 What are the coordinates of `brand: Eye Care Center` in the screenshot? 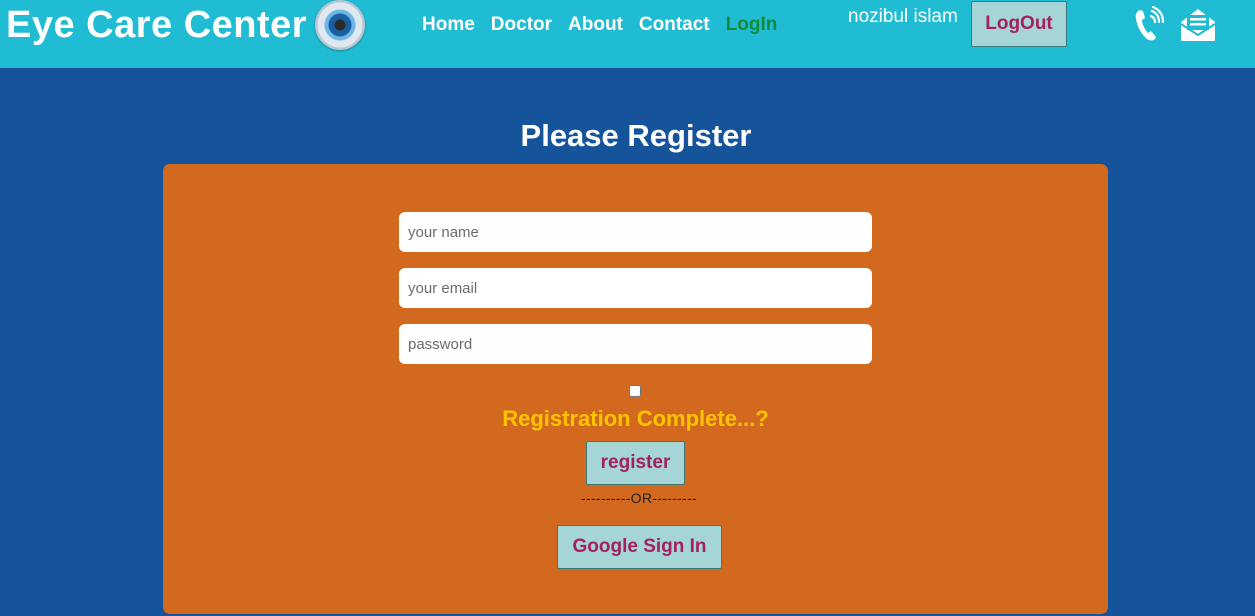 It's located at (186, 25).